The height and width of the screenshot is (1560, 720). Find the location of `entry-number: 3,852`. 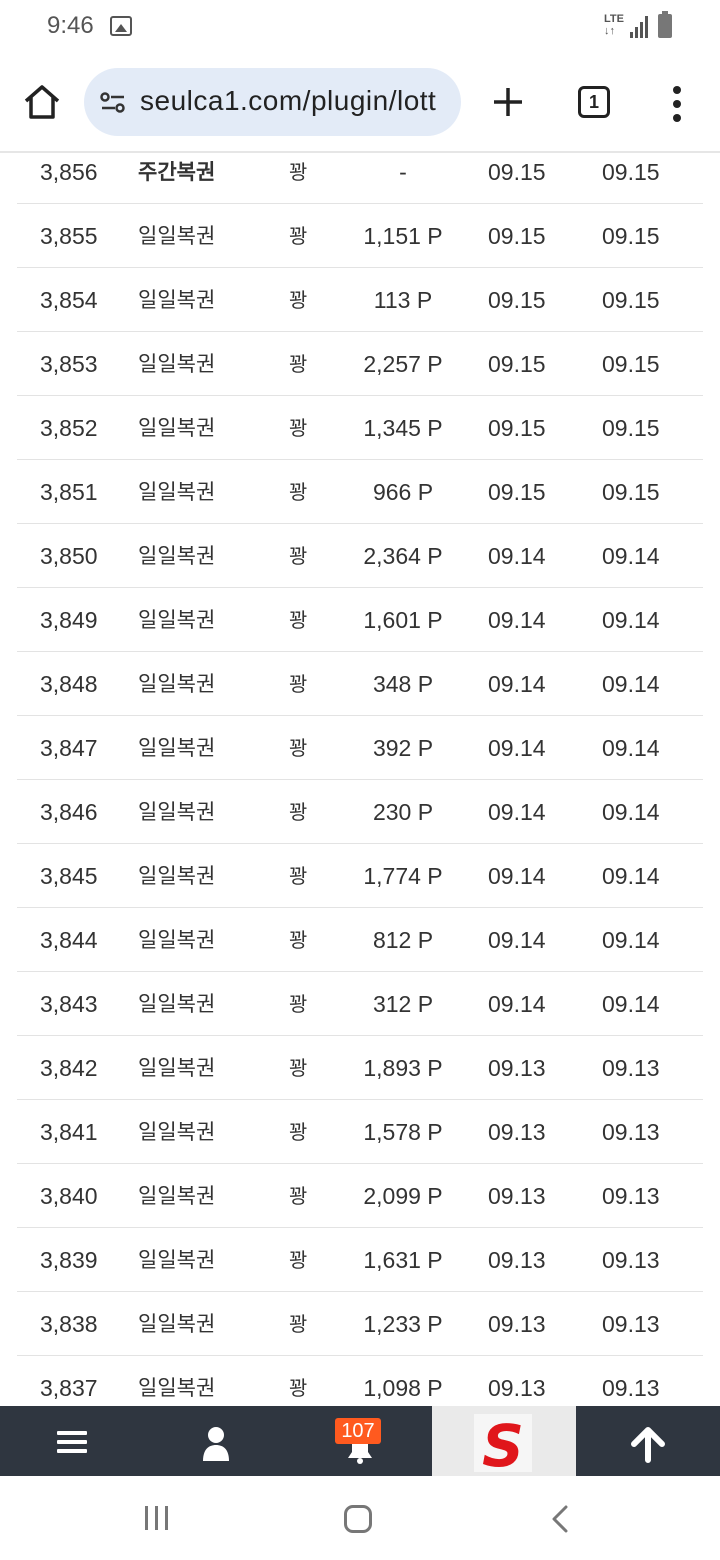

entry-number: 3,852 is located at coordinates (69, 428).